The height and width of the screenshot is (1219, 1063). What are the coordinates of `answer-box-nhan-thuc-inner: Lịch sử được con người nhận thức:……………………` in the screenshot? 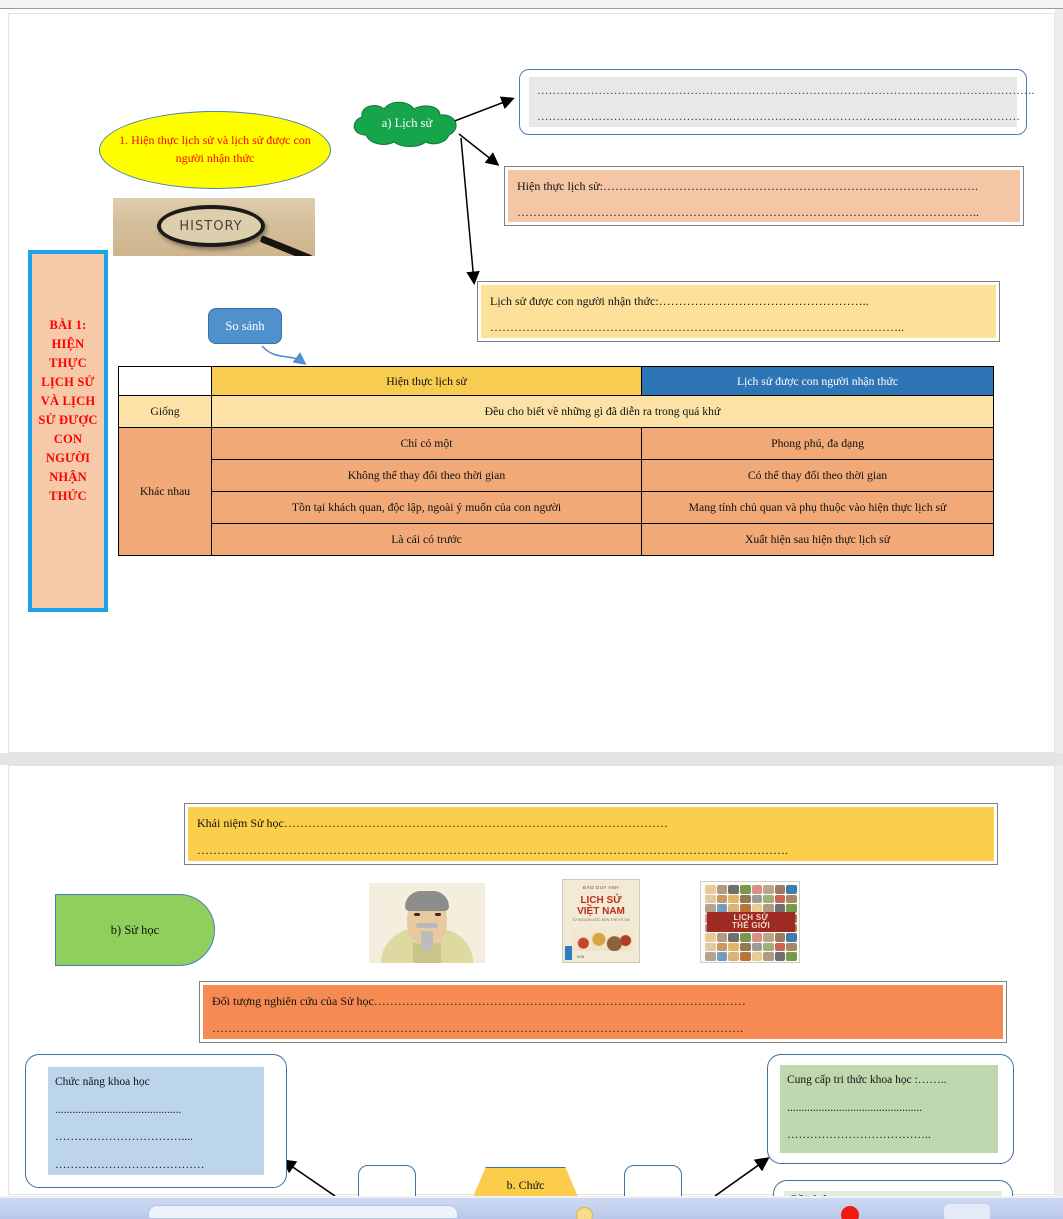 It's located at (738, 311).